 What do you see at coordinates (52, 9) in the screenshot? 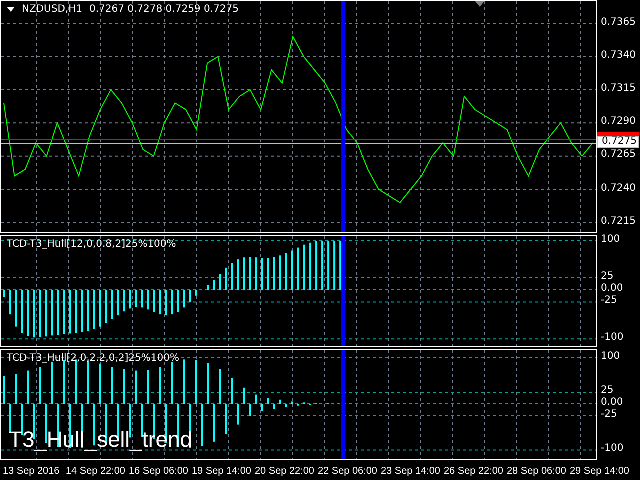
I see `symbol-label: NZDUSD,H1` at bounding box center [52, 9].